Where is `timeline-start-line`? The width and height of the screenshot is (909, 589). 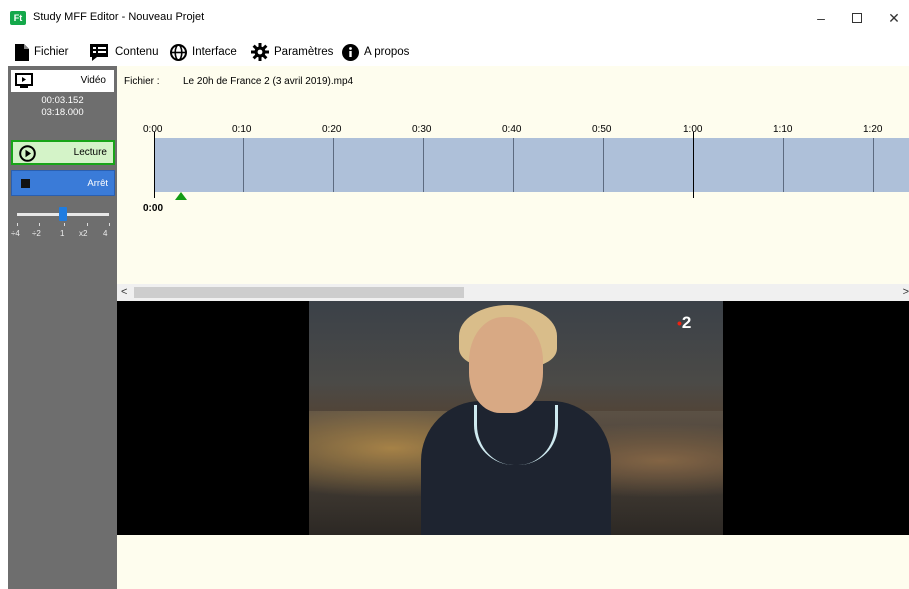 timeline-start-line is located at coordinates (154, 165).